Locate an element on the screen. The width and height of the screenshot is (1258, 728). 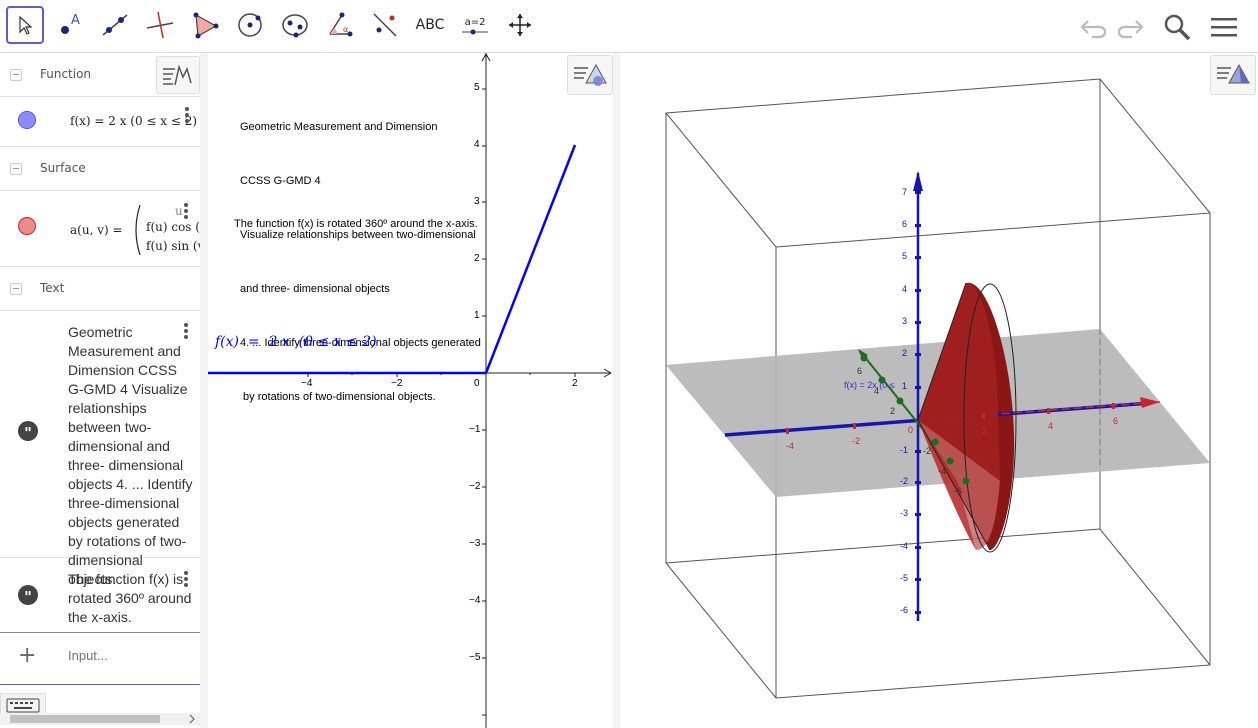
function-formula: f(x) = 2 x (0 ≤ x ≤ 2) is located at coordinates (134, 121).